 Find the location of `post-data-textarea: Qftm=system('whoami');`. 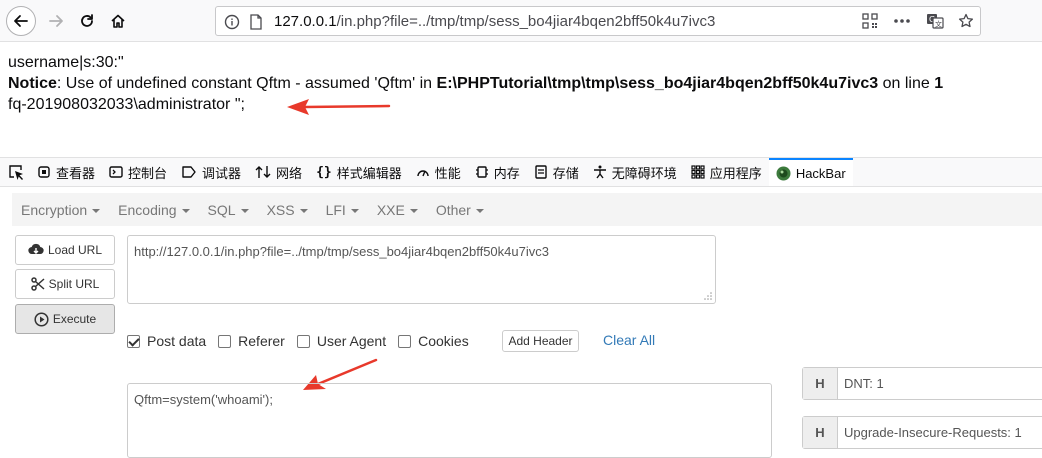

post-data-textarea: Qftm=system('whoami'); is located at coordinates (449, 420).